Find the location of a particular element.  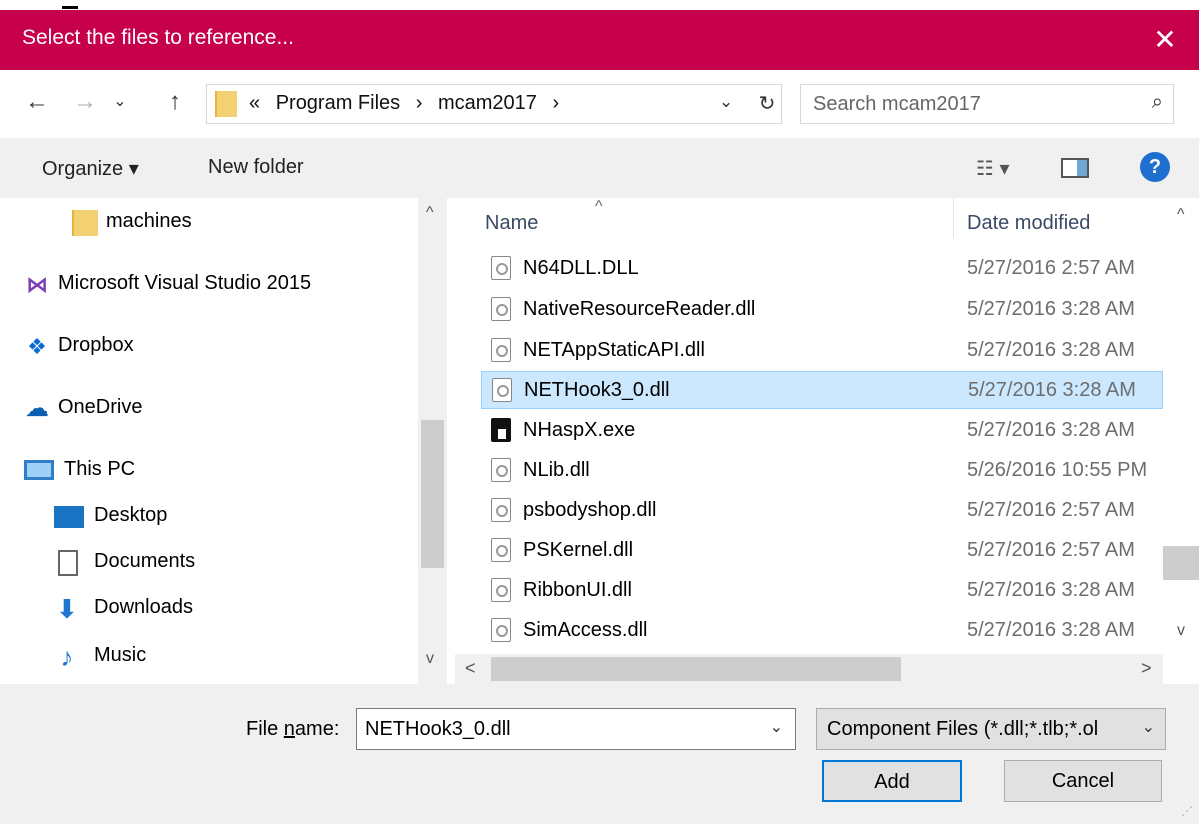

top-strip is located at coordinates (599, 5).